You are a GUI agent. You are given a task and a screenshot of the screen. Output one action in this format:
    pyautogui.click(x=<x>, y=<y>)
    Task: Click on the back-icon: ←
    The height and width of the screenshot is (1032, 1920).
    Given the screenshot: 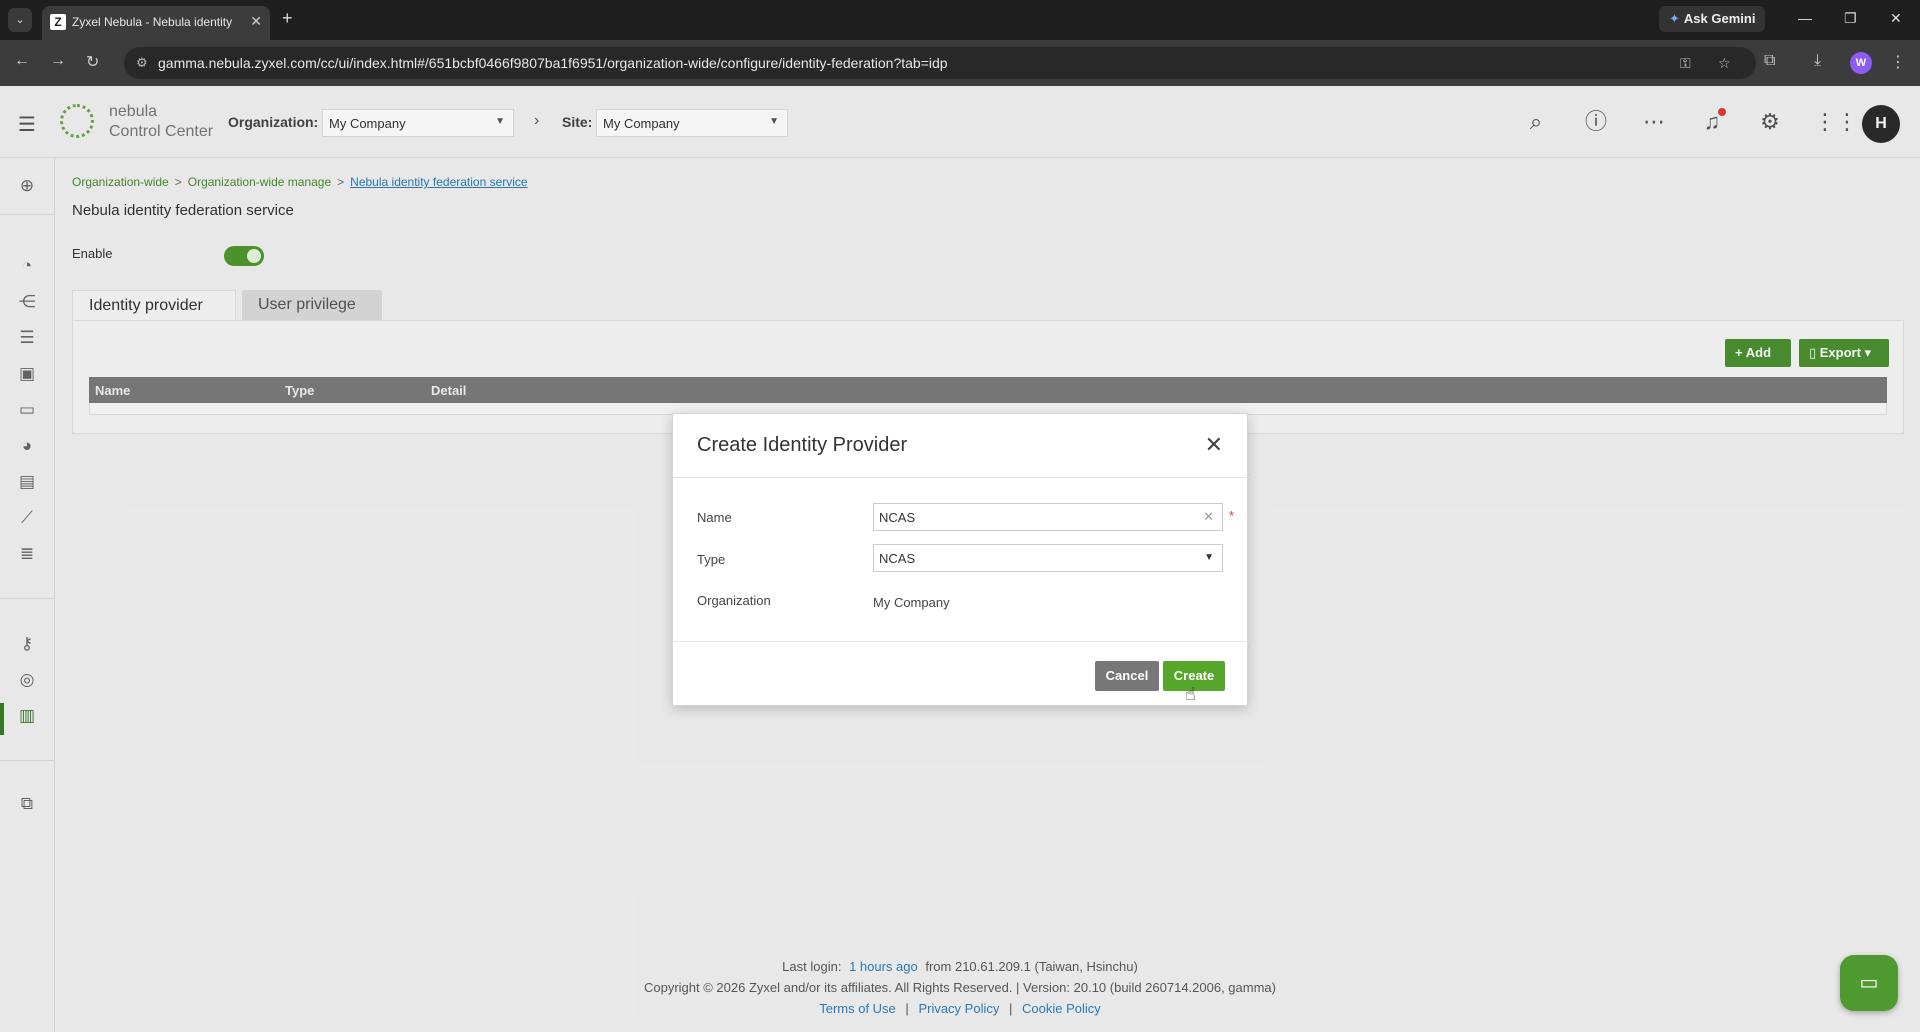 What is the action you would take?
    pyautogui.click(x=22, y=61)
    